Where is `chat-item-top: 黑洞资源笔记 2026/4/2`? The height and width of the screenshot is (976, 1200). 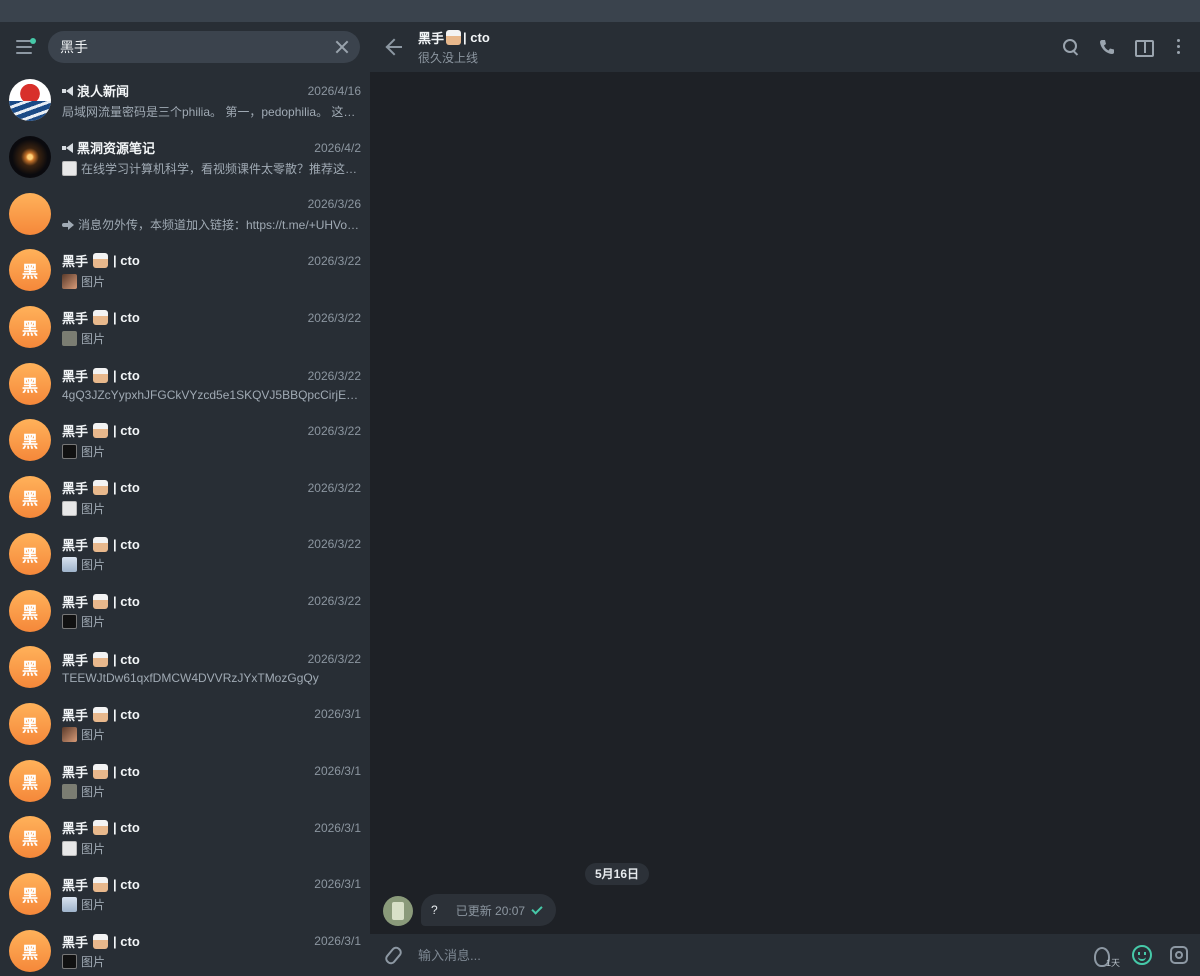 chat-item-top: 黑洞资源笔记 2026/4/2 is located at coordinates (211, 148).